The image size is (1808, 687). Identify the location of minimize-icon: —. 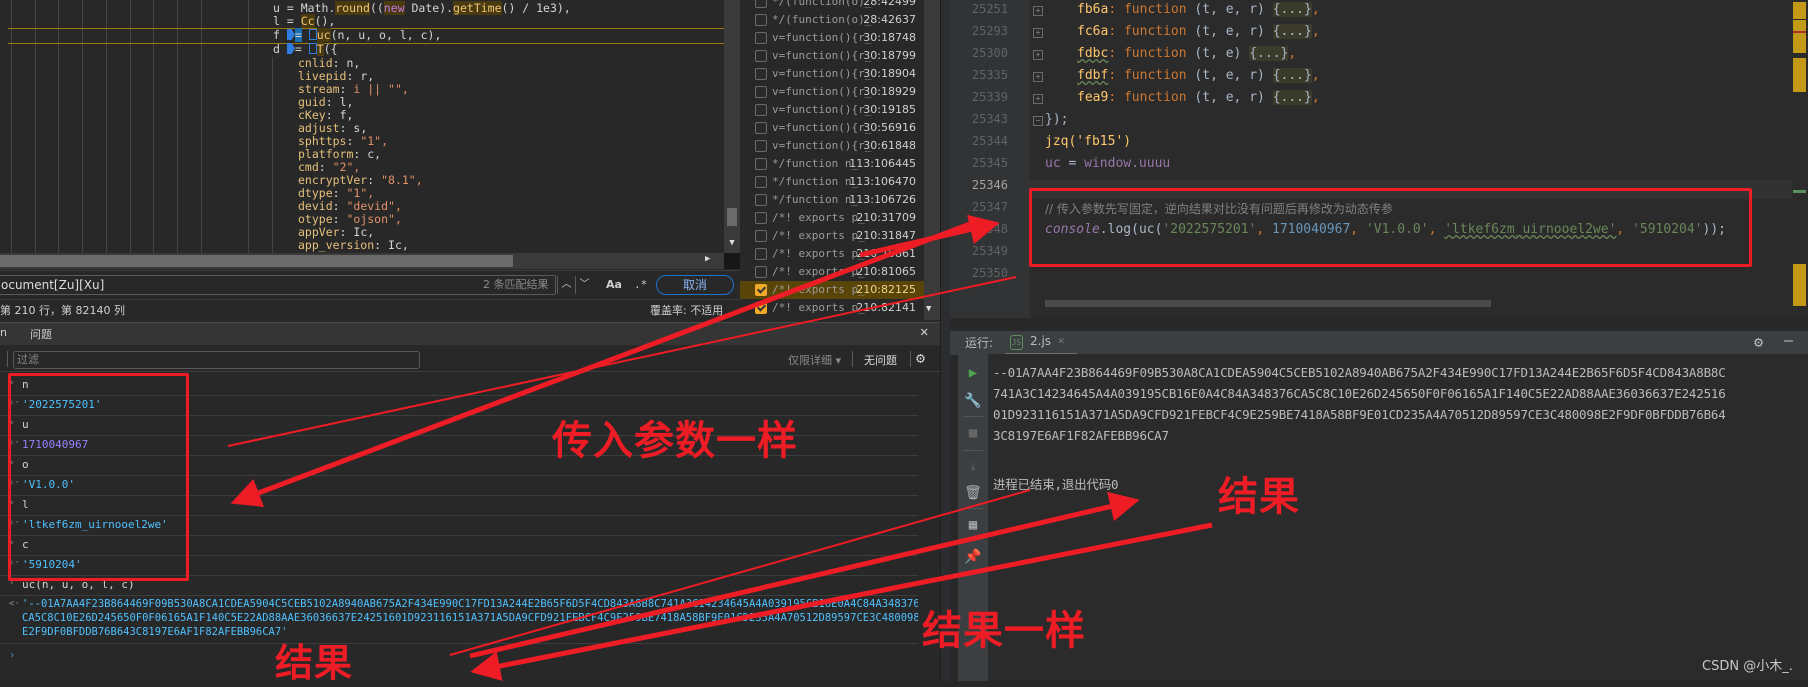
(1788, 340).